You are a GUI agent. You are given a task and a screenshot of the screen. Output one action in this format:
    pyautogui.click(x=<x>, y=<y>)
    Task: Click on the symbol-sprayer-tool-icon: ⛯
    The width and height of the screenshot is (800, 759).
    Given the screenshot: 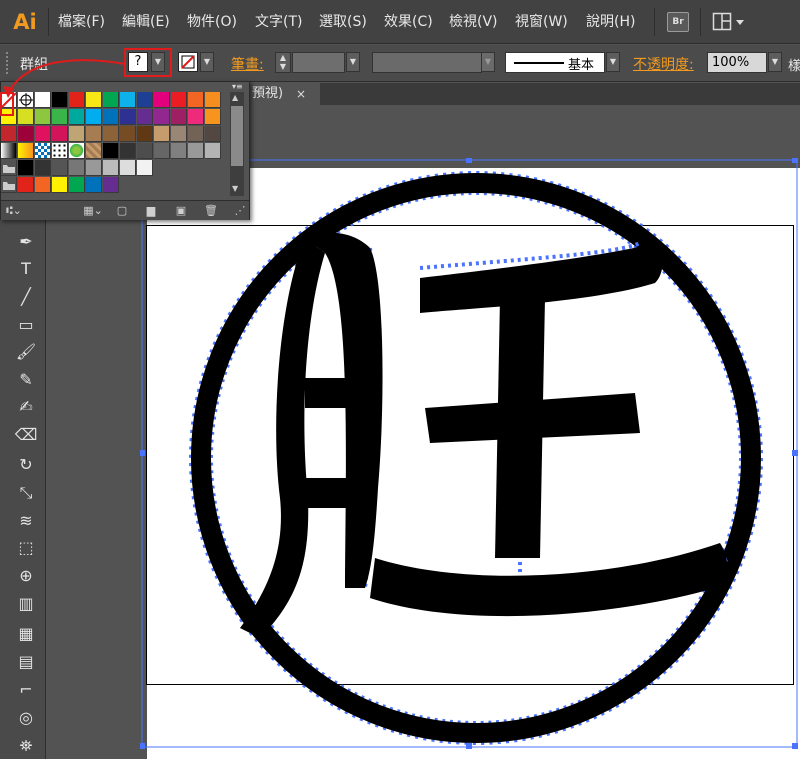 What is the action you would take?
    pyautogui.click(x=26, y=746)
    